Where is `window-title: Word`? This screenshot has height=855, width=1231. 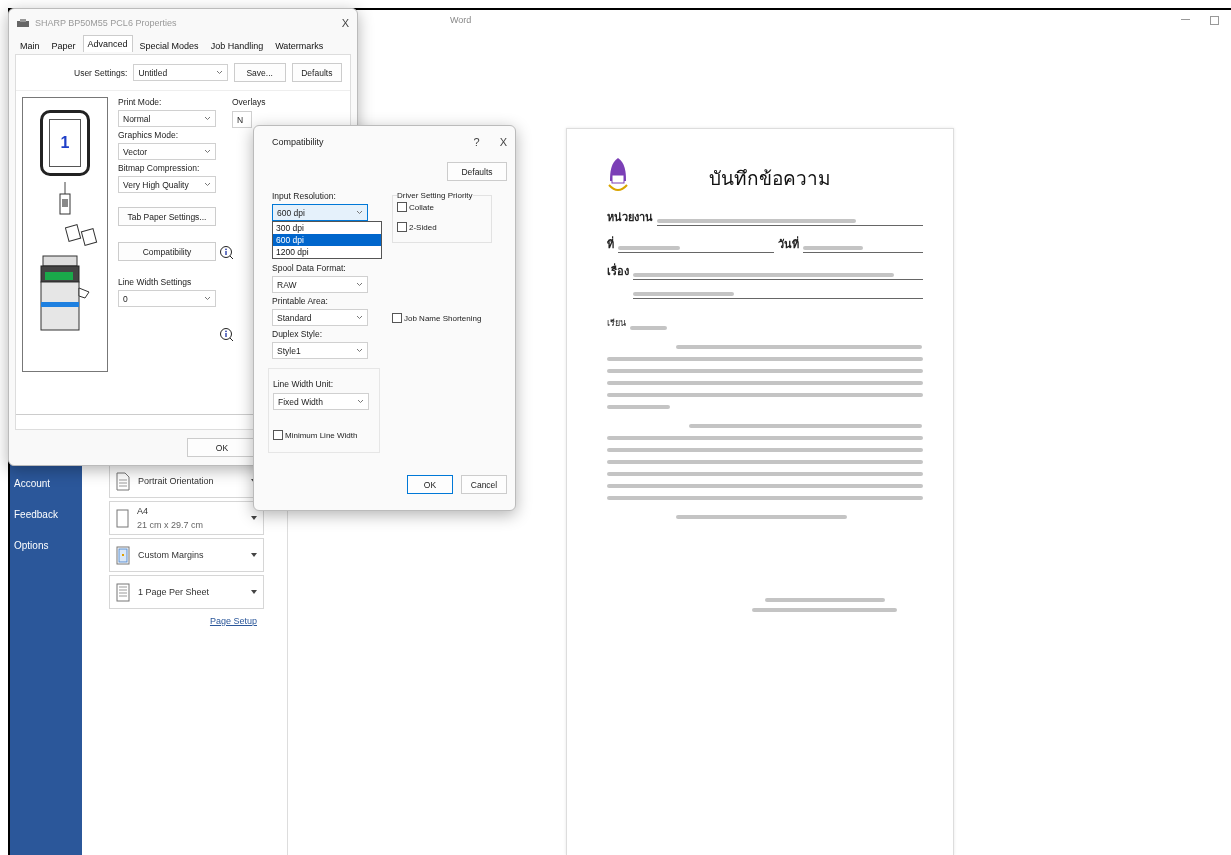 window-title: Word is located at coordinates (461, 20).